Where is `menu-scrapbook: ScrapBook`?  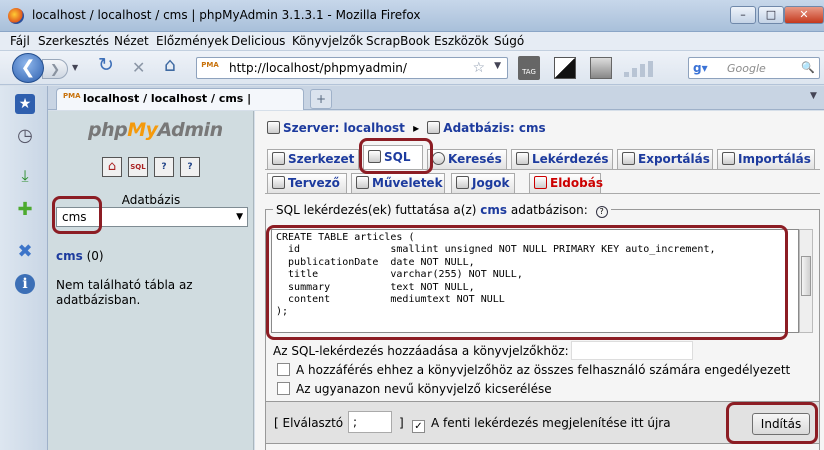 menu-scrapbook: ScrapBook is located at coordinates (398, 41).